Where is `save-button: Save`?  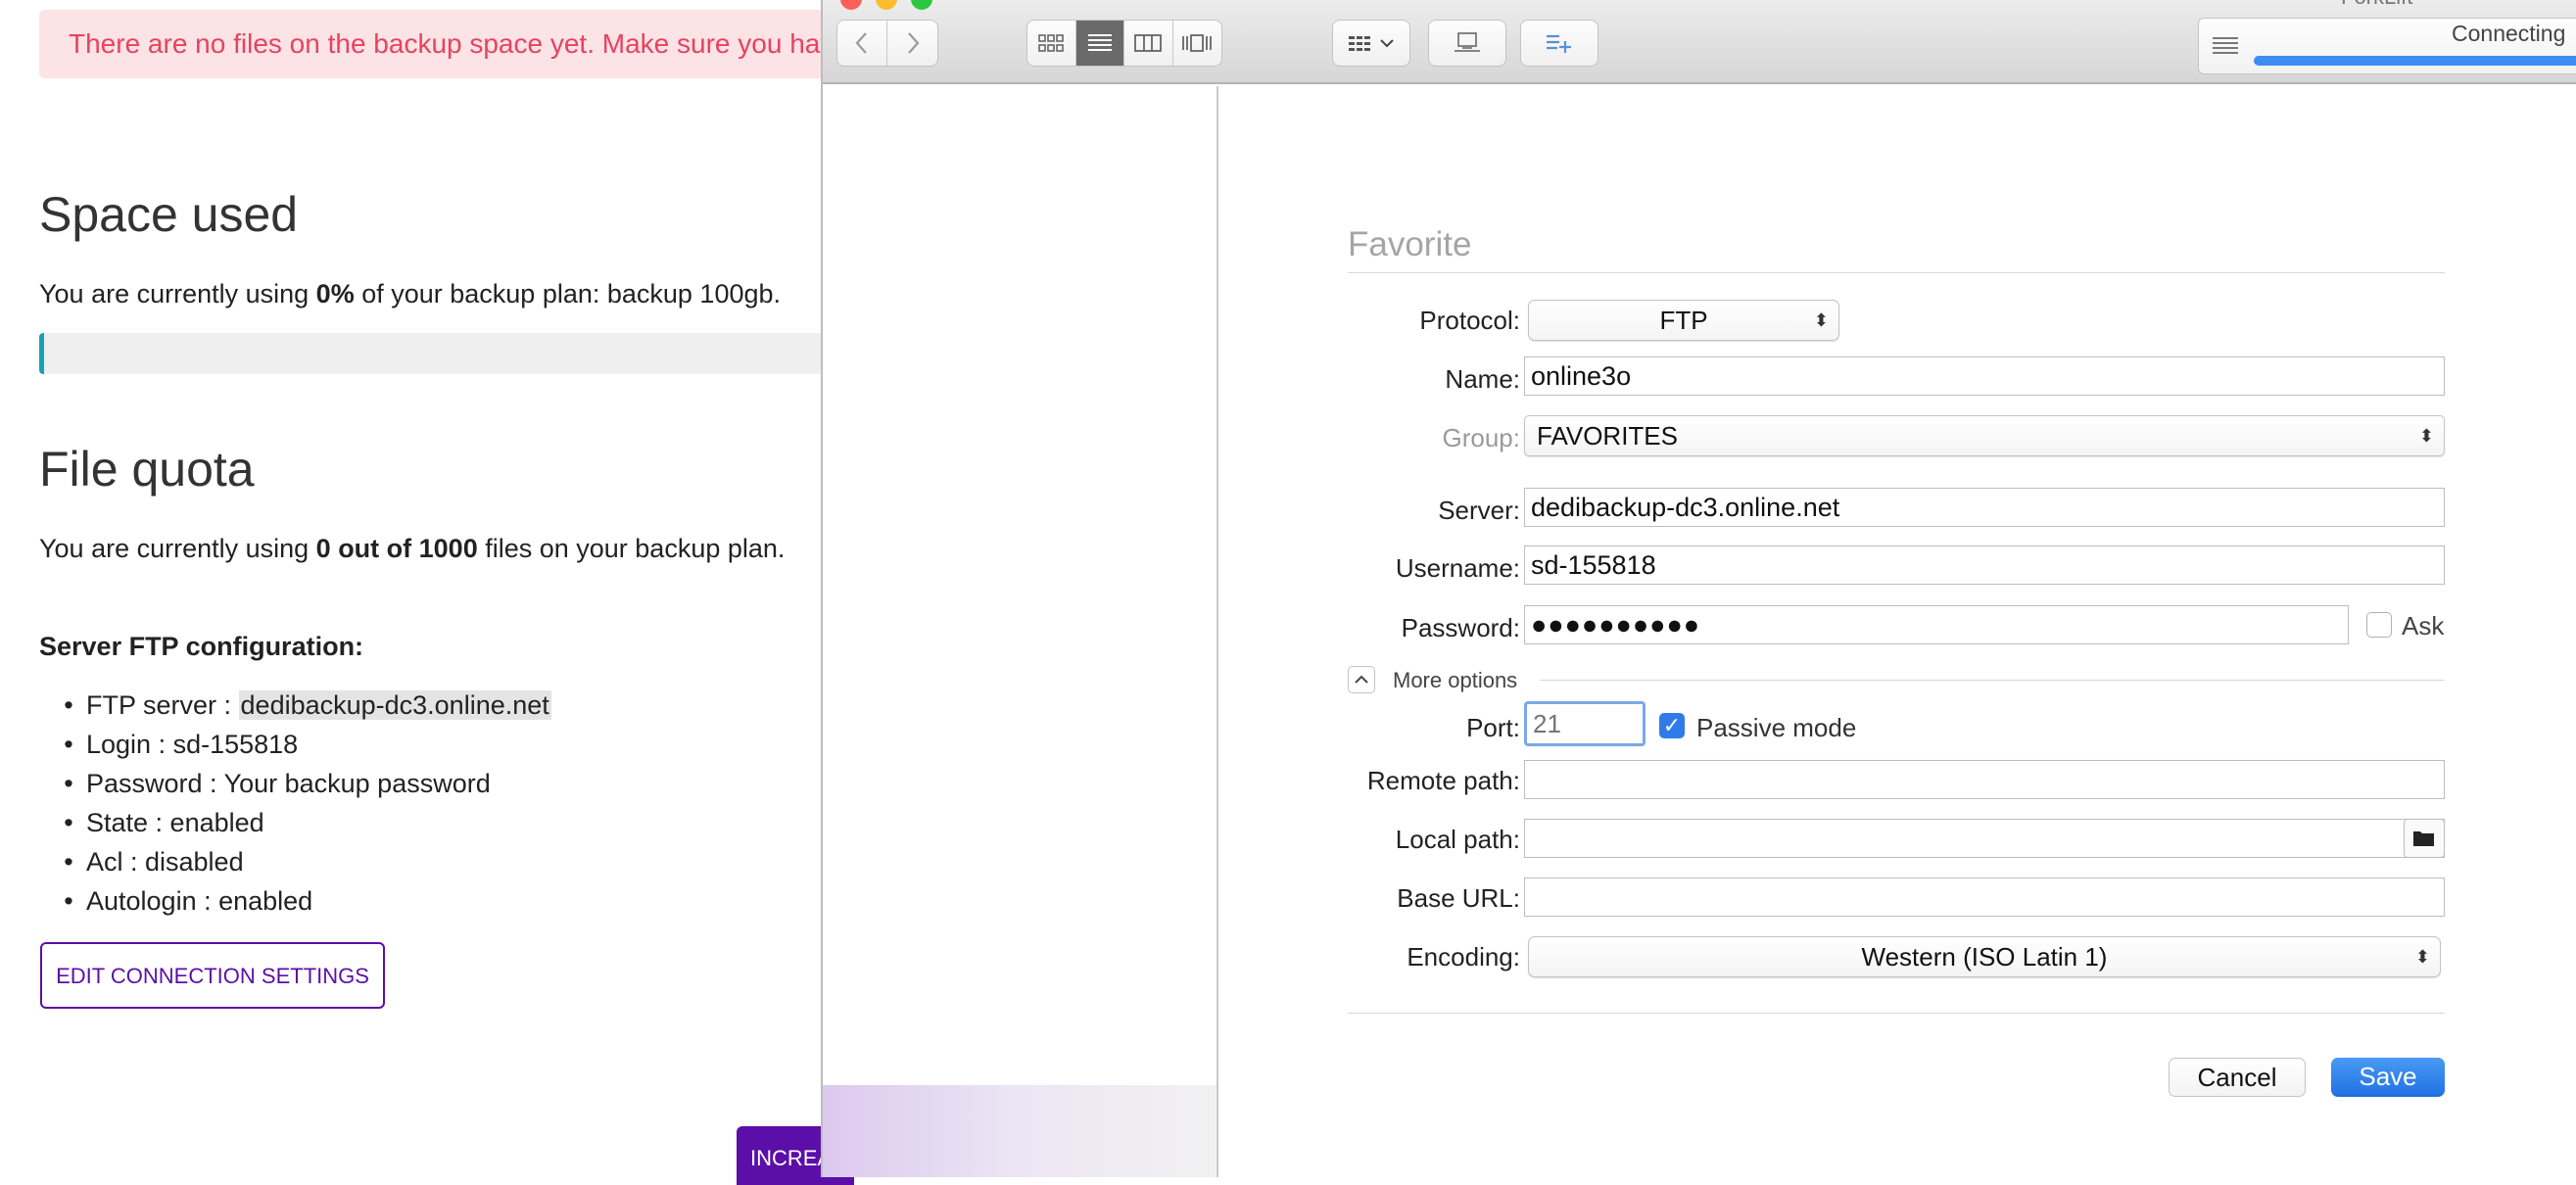
save-button: Save is located at coordinates (2388, 1077).